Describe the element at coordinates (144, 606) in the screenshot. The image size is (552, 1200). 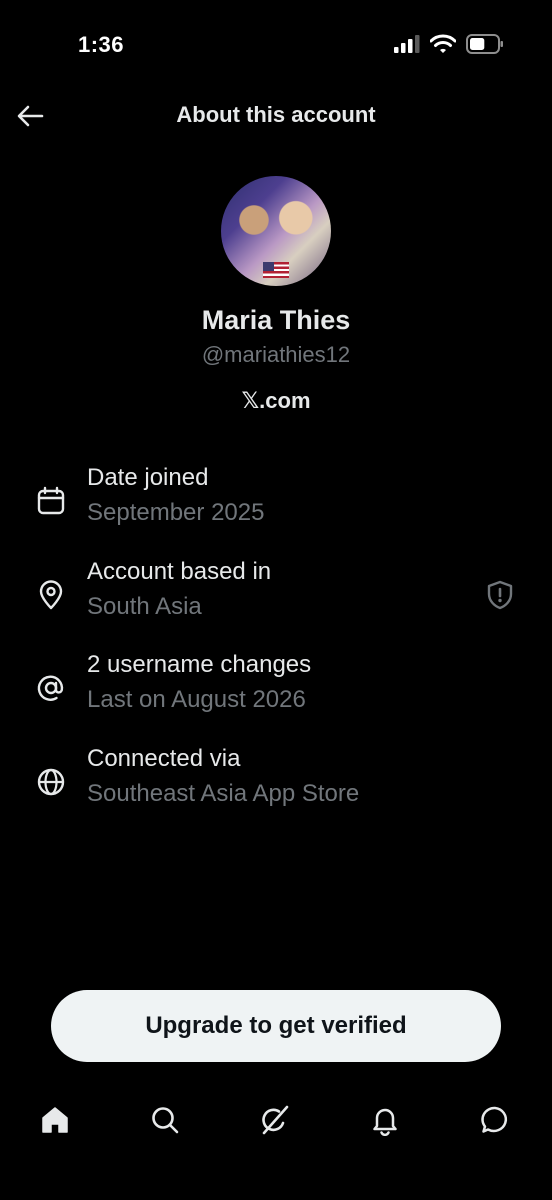
I see `info-value: South Asia` at that location.